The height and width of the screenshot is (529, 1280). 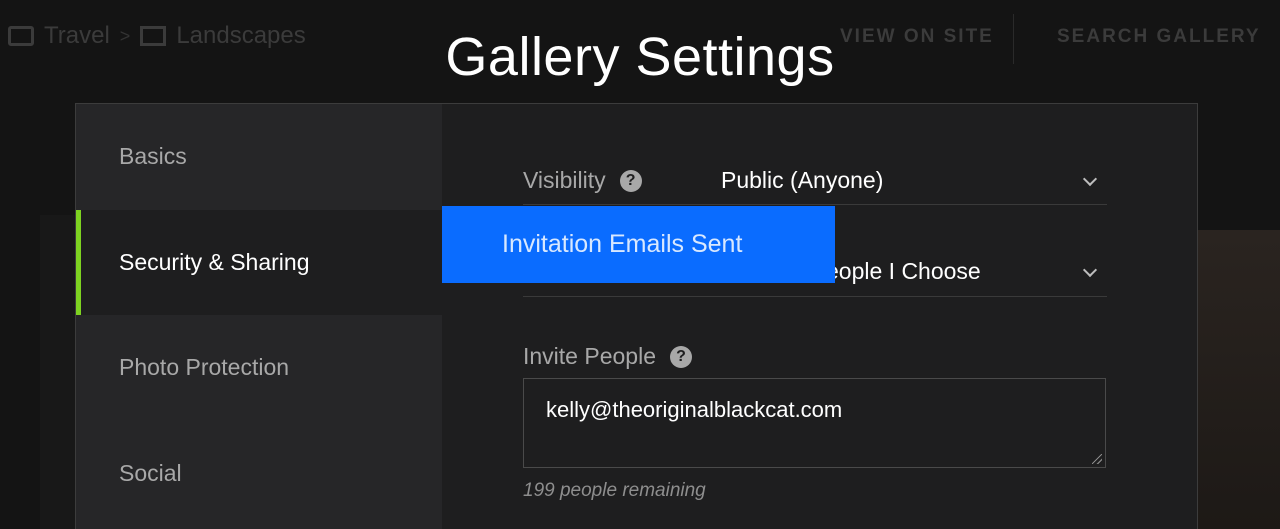 I want to click on sidebar-item-label: Basics, so click(x=153, y=156).